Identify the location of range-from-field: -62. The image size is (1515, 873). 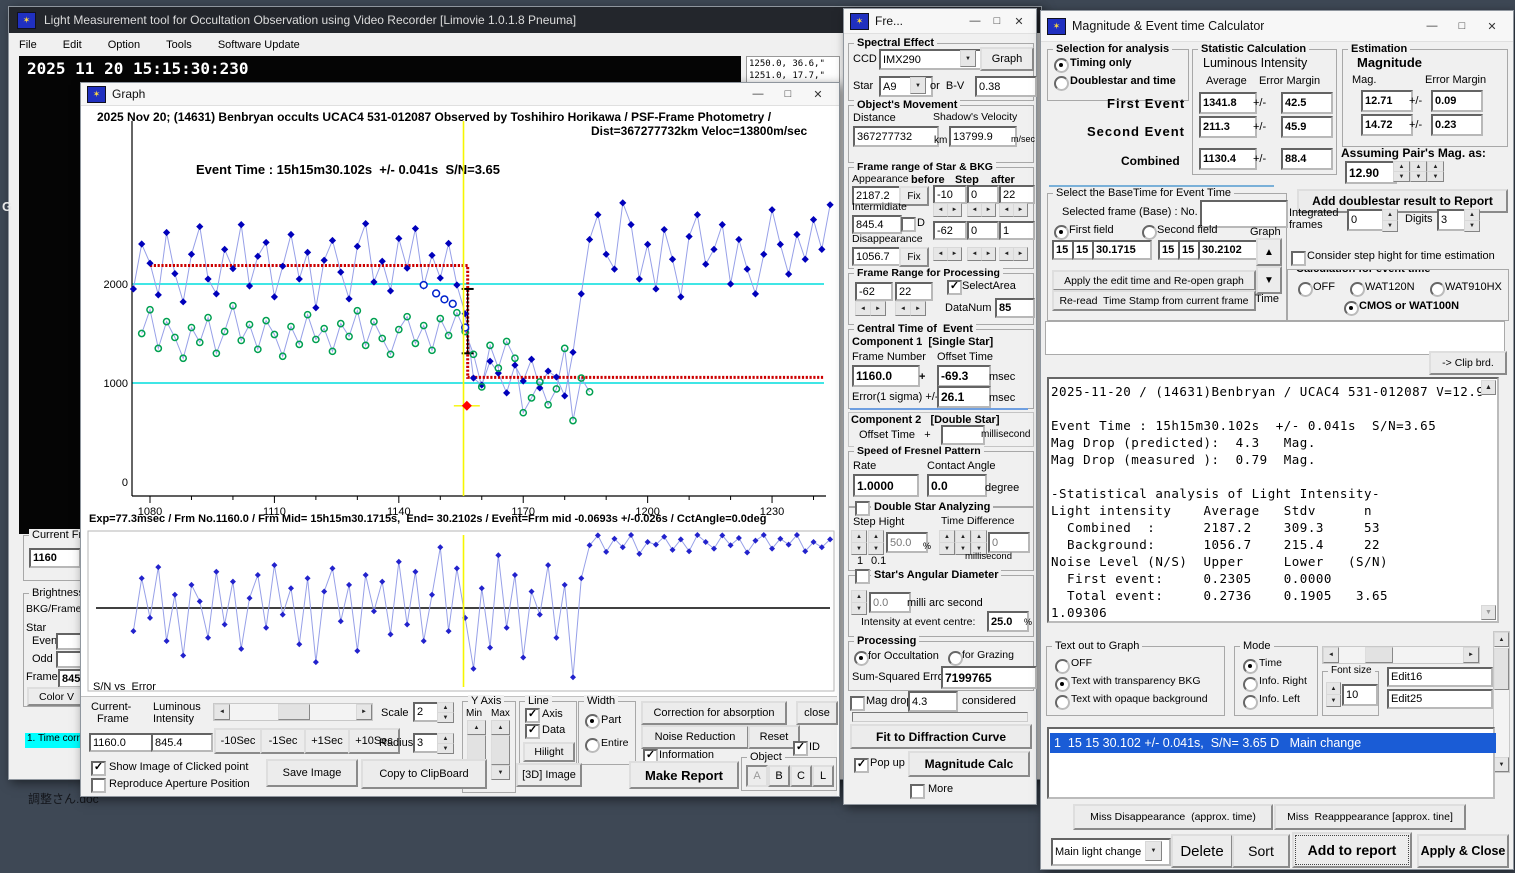
(874, 291).